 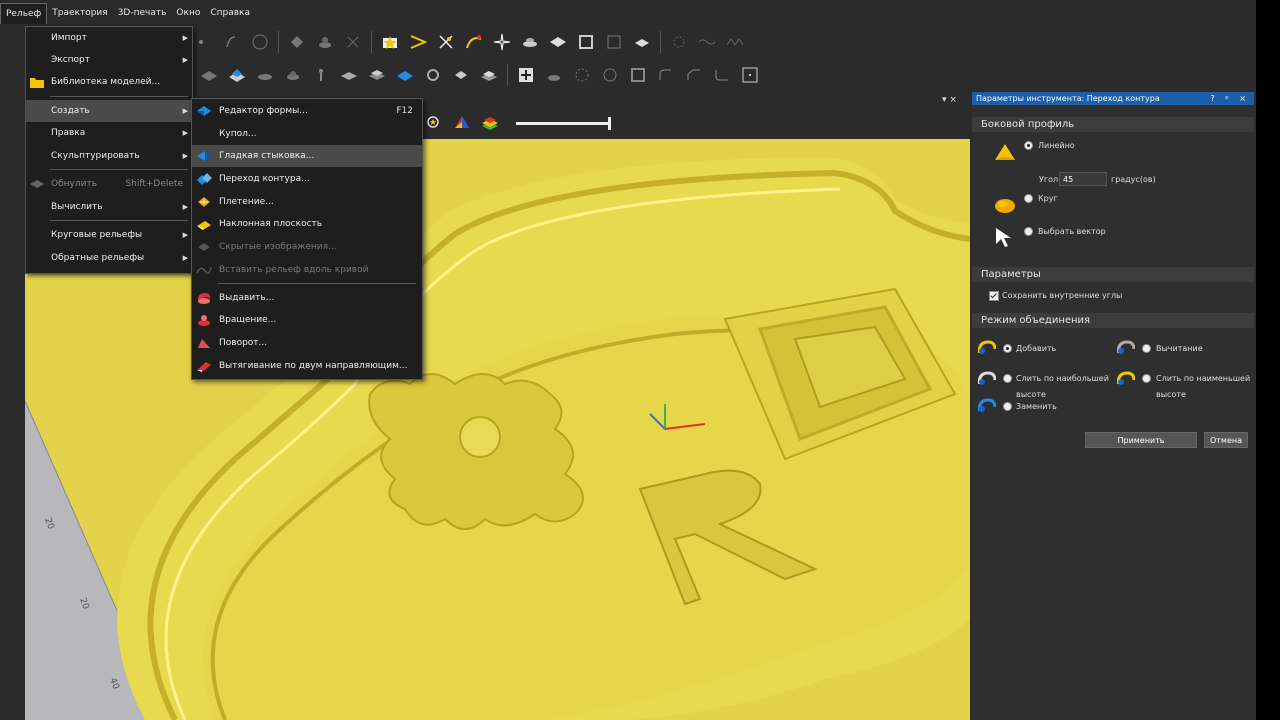 What do you see at coordinates (955, 100) in the screenshot?
I see `viewport-window-buttons: ▾ ×` at bounding box center [955, 100].